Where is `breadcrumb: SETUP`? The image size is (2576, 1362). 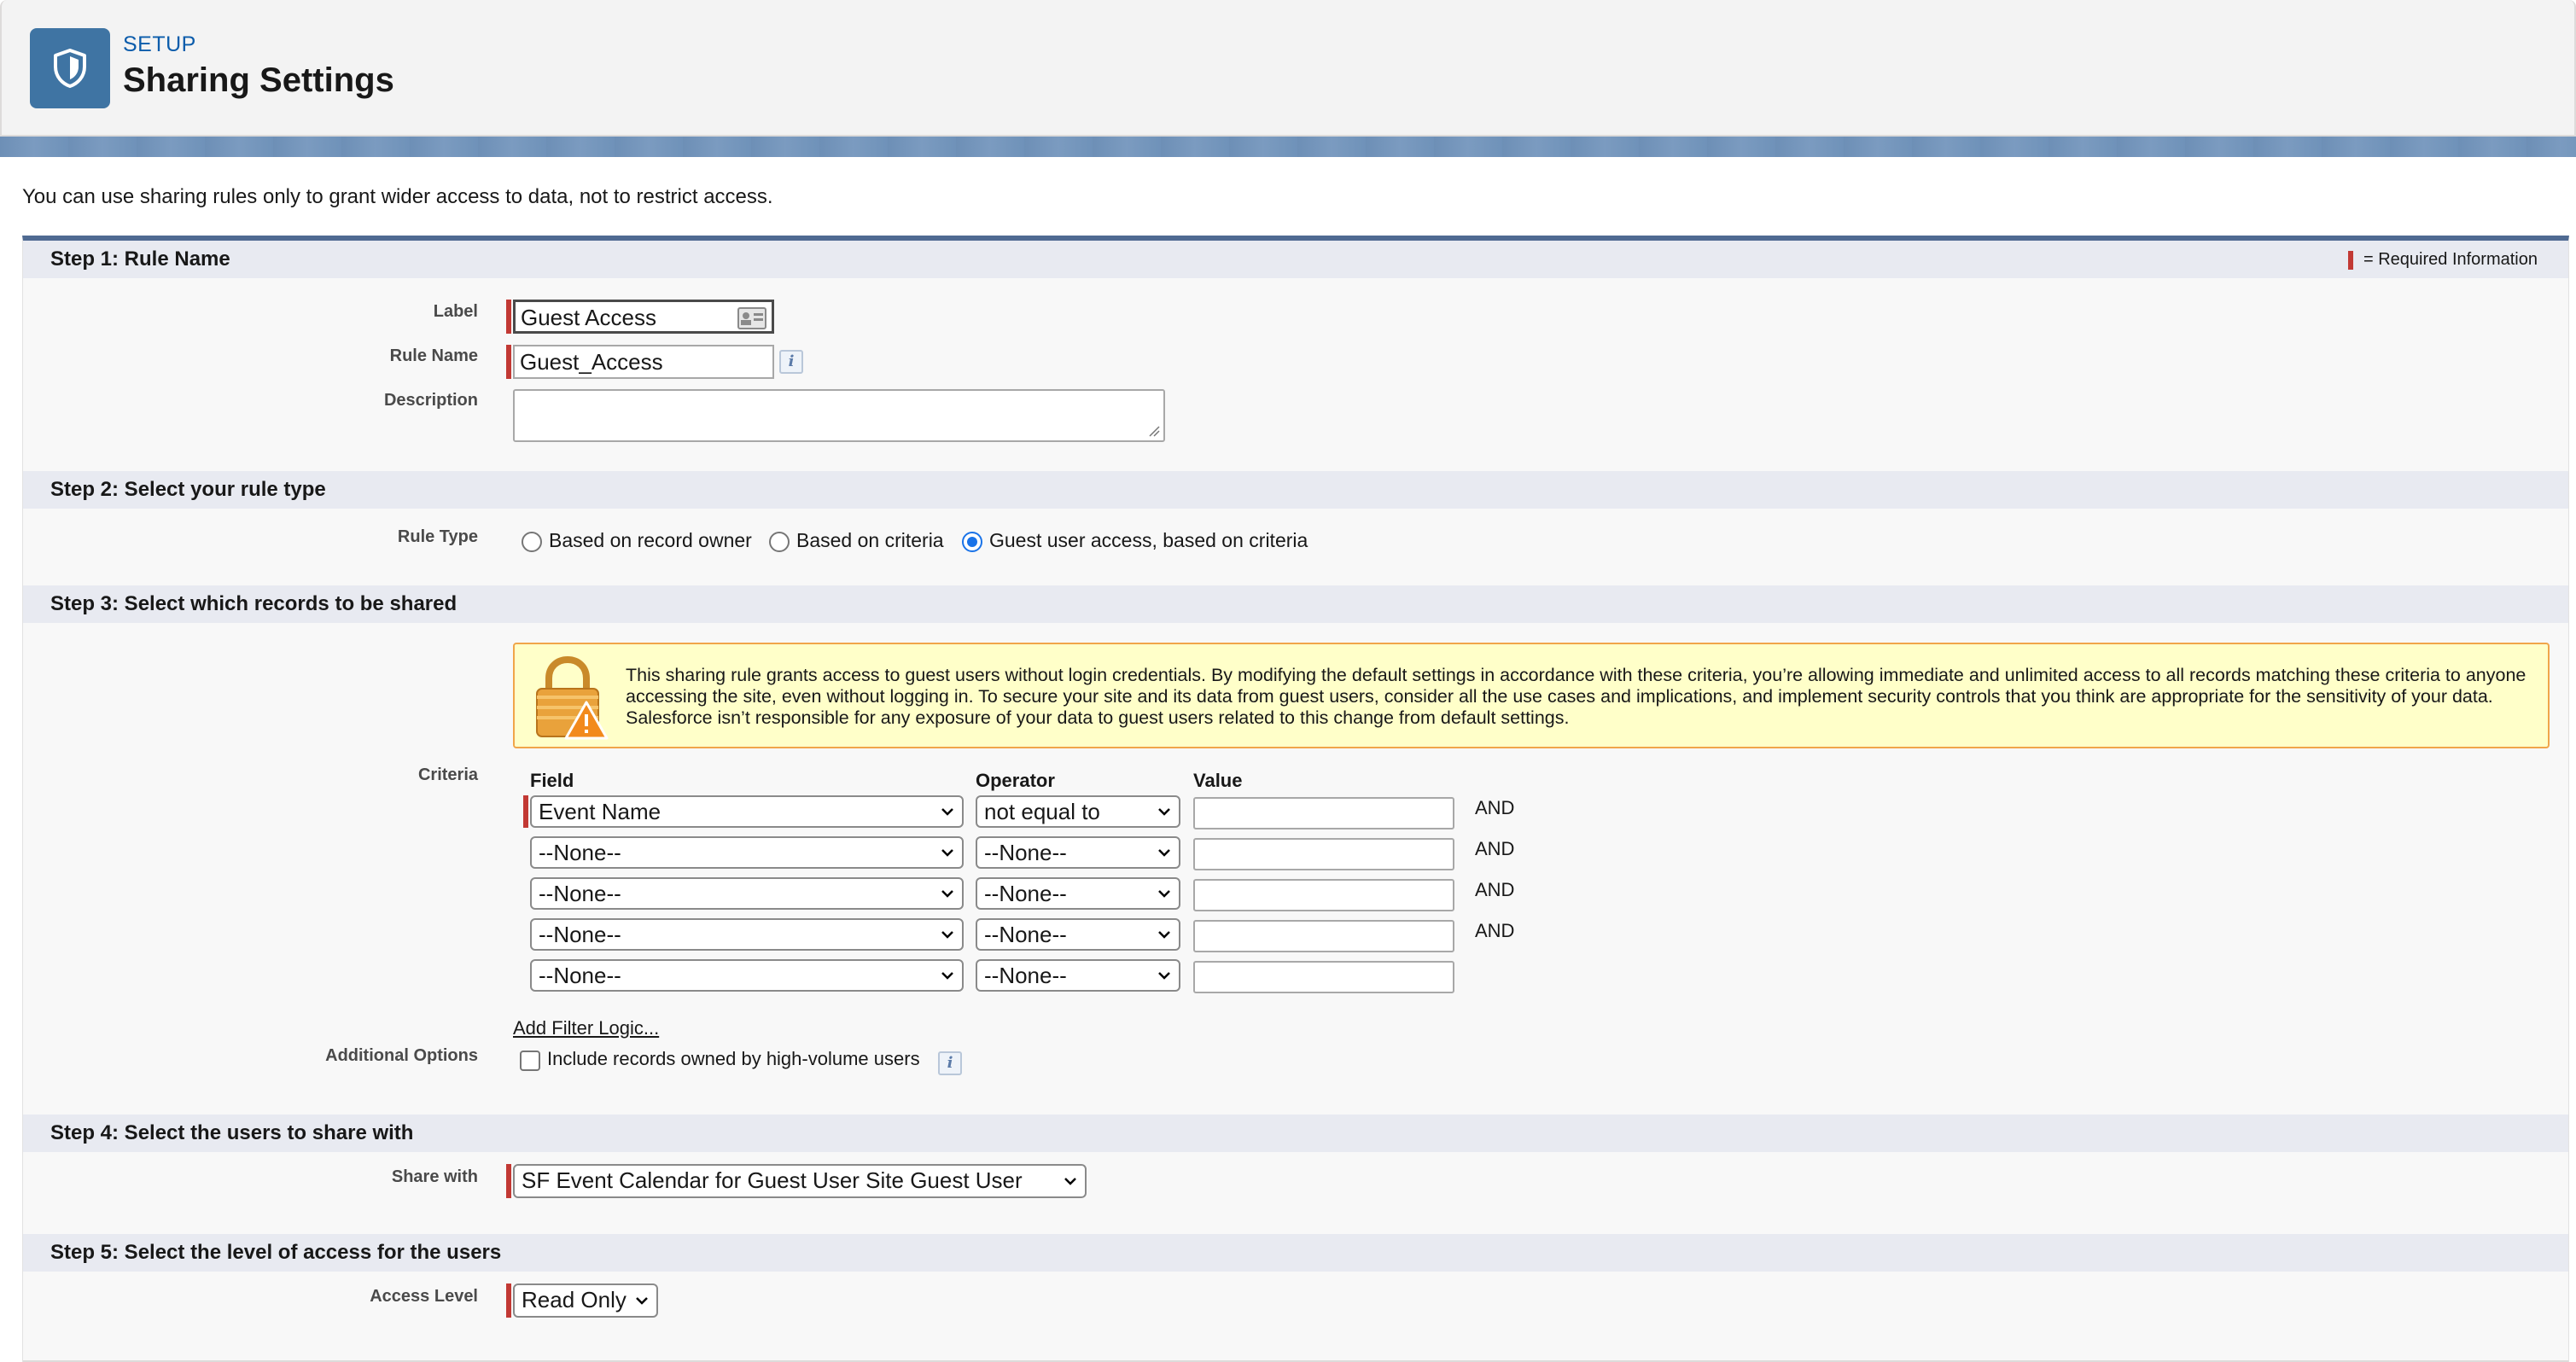 breadcrumb: SETUP is located at coordinates (159, 44).